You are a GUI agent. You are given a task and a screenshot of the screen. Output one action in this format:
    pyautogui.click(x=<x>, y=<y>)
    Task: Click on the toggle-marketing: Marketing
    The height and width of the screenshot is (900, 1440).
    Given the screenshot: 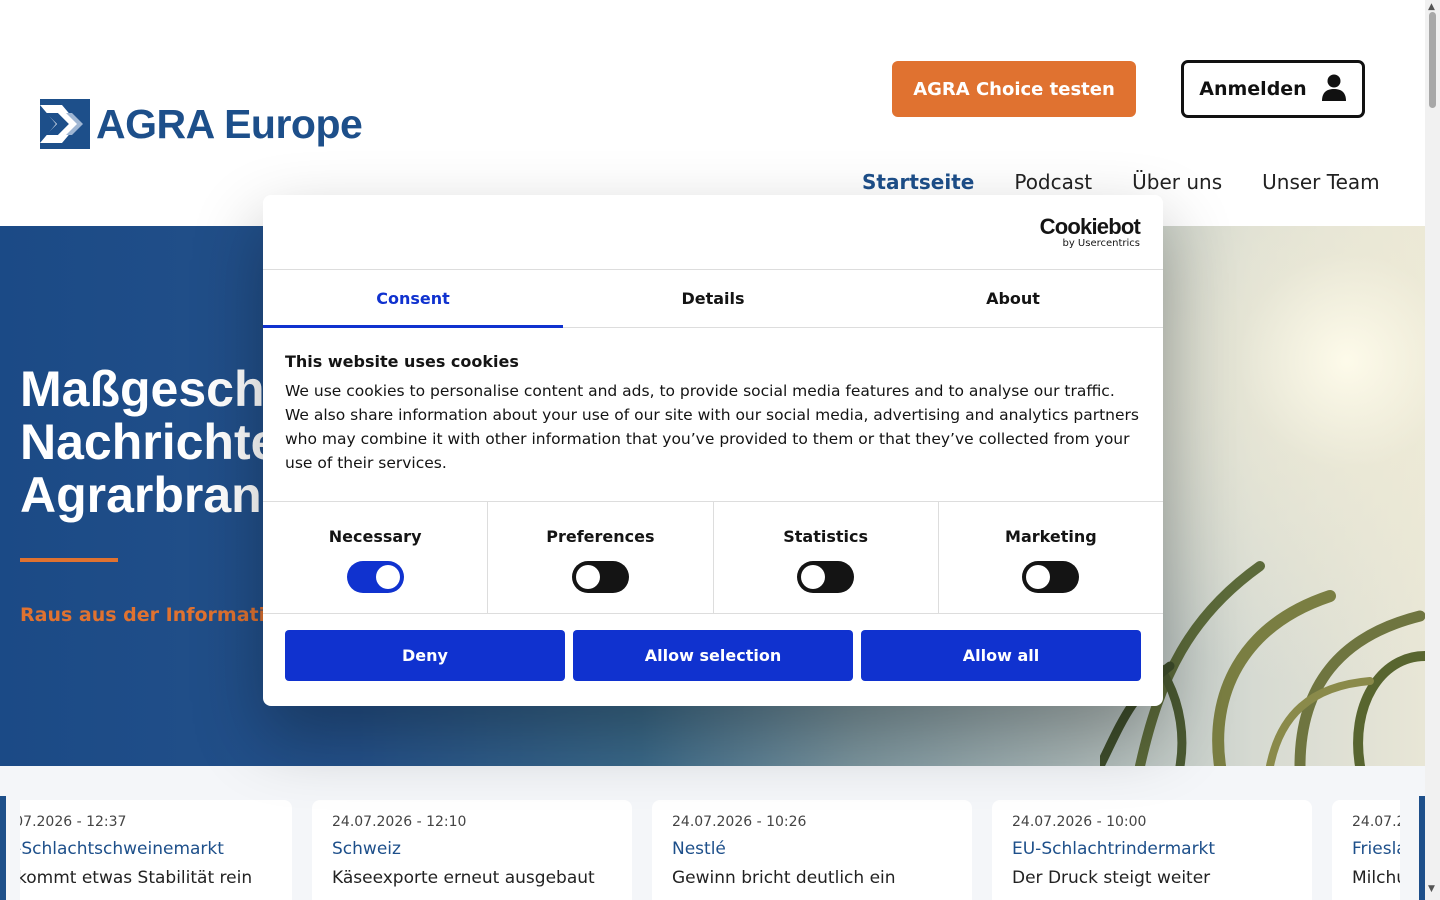 What is the action you would take?
    pyautogui.click(x=1051, y=557)
    